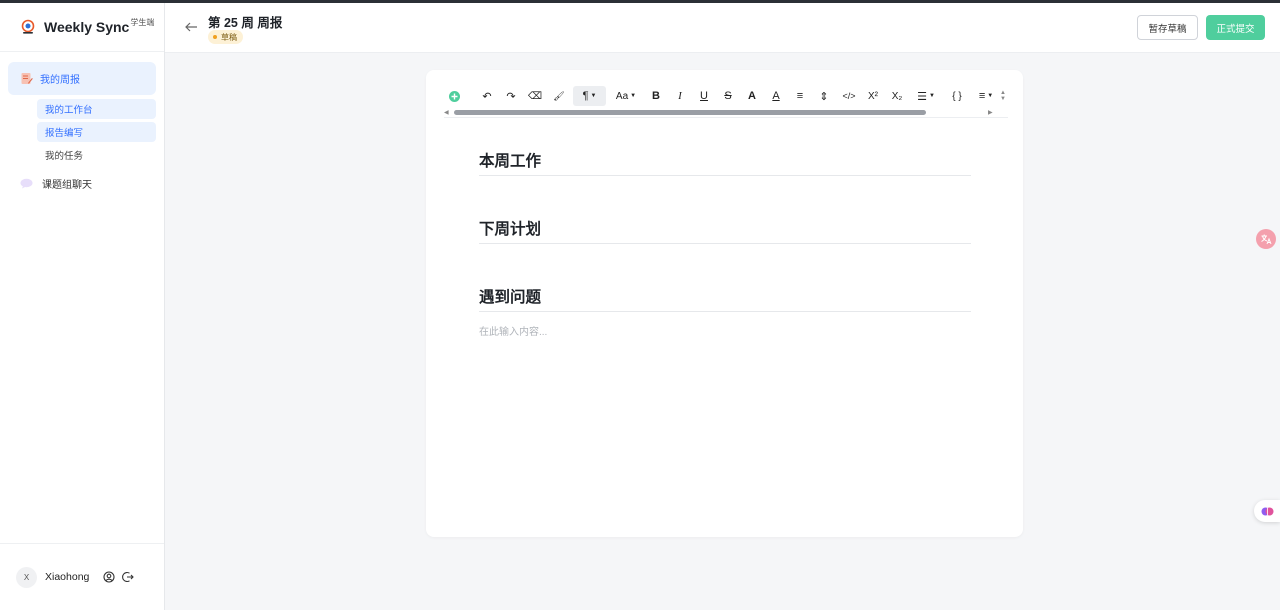 The image size is (1280, 610). What do you see at coordinates (511, 96) in the screenshot?
I see `redo-icon: ↷` at bounding box center [511, 96].